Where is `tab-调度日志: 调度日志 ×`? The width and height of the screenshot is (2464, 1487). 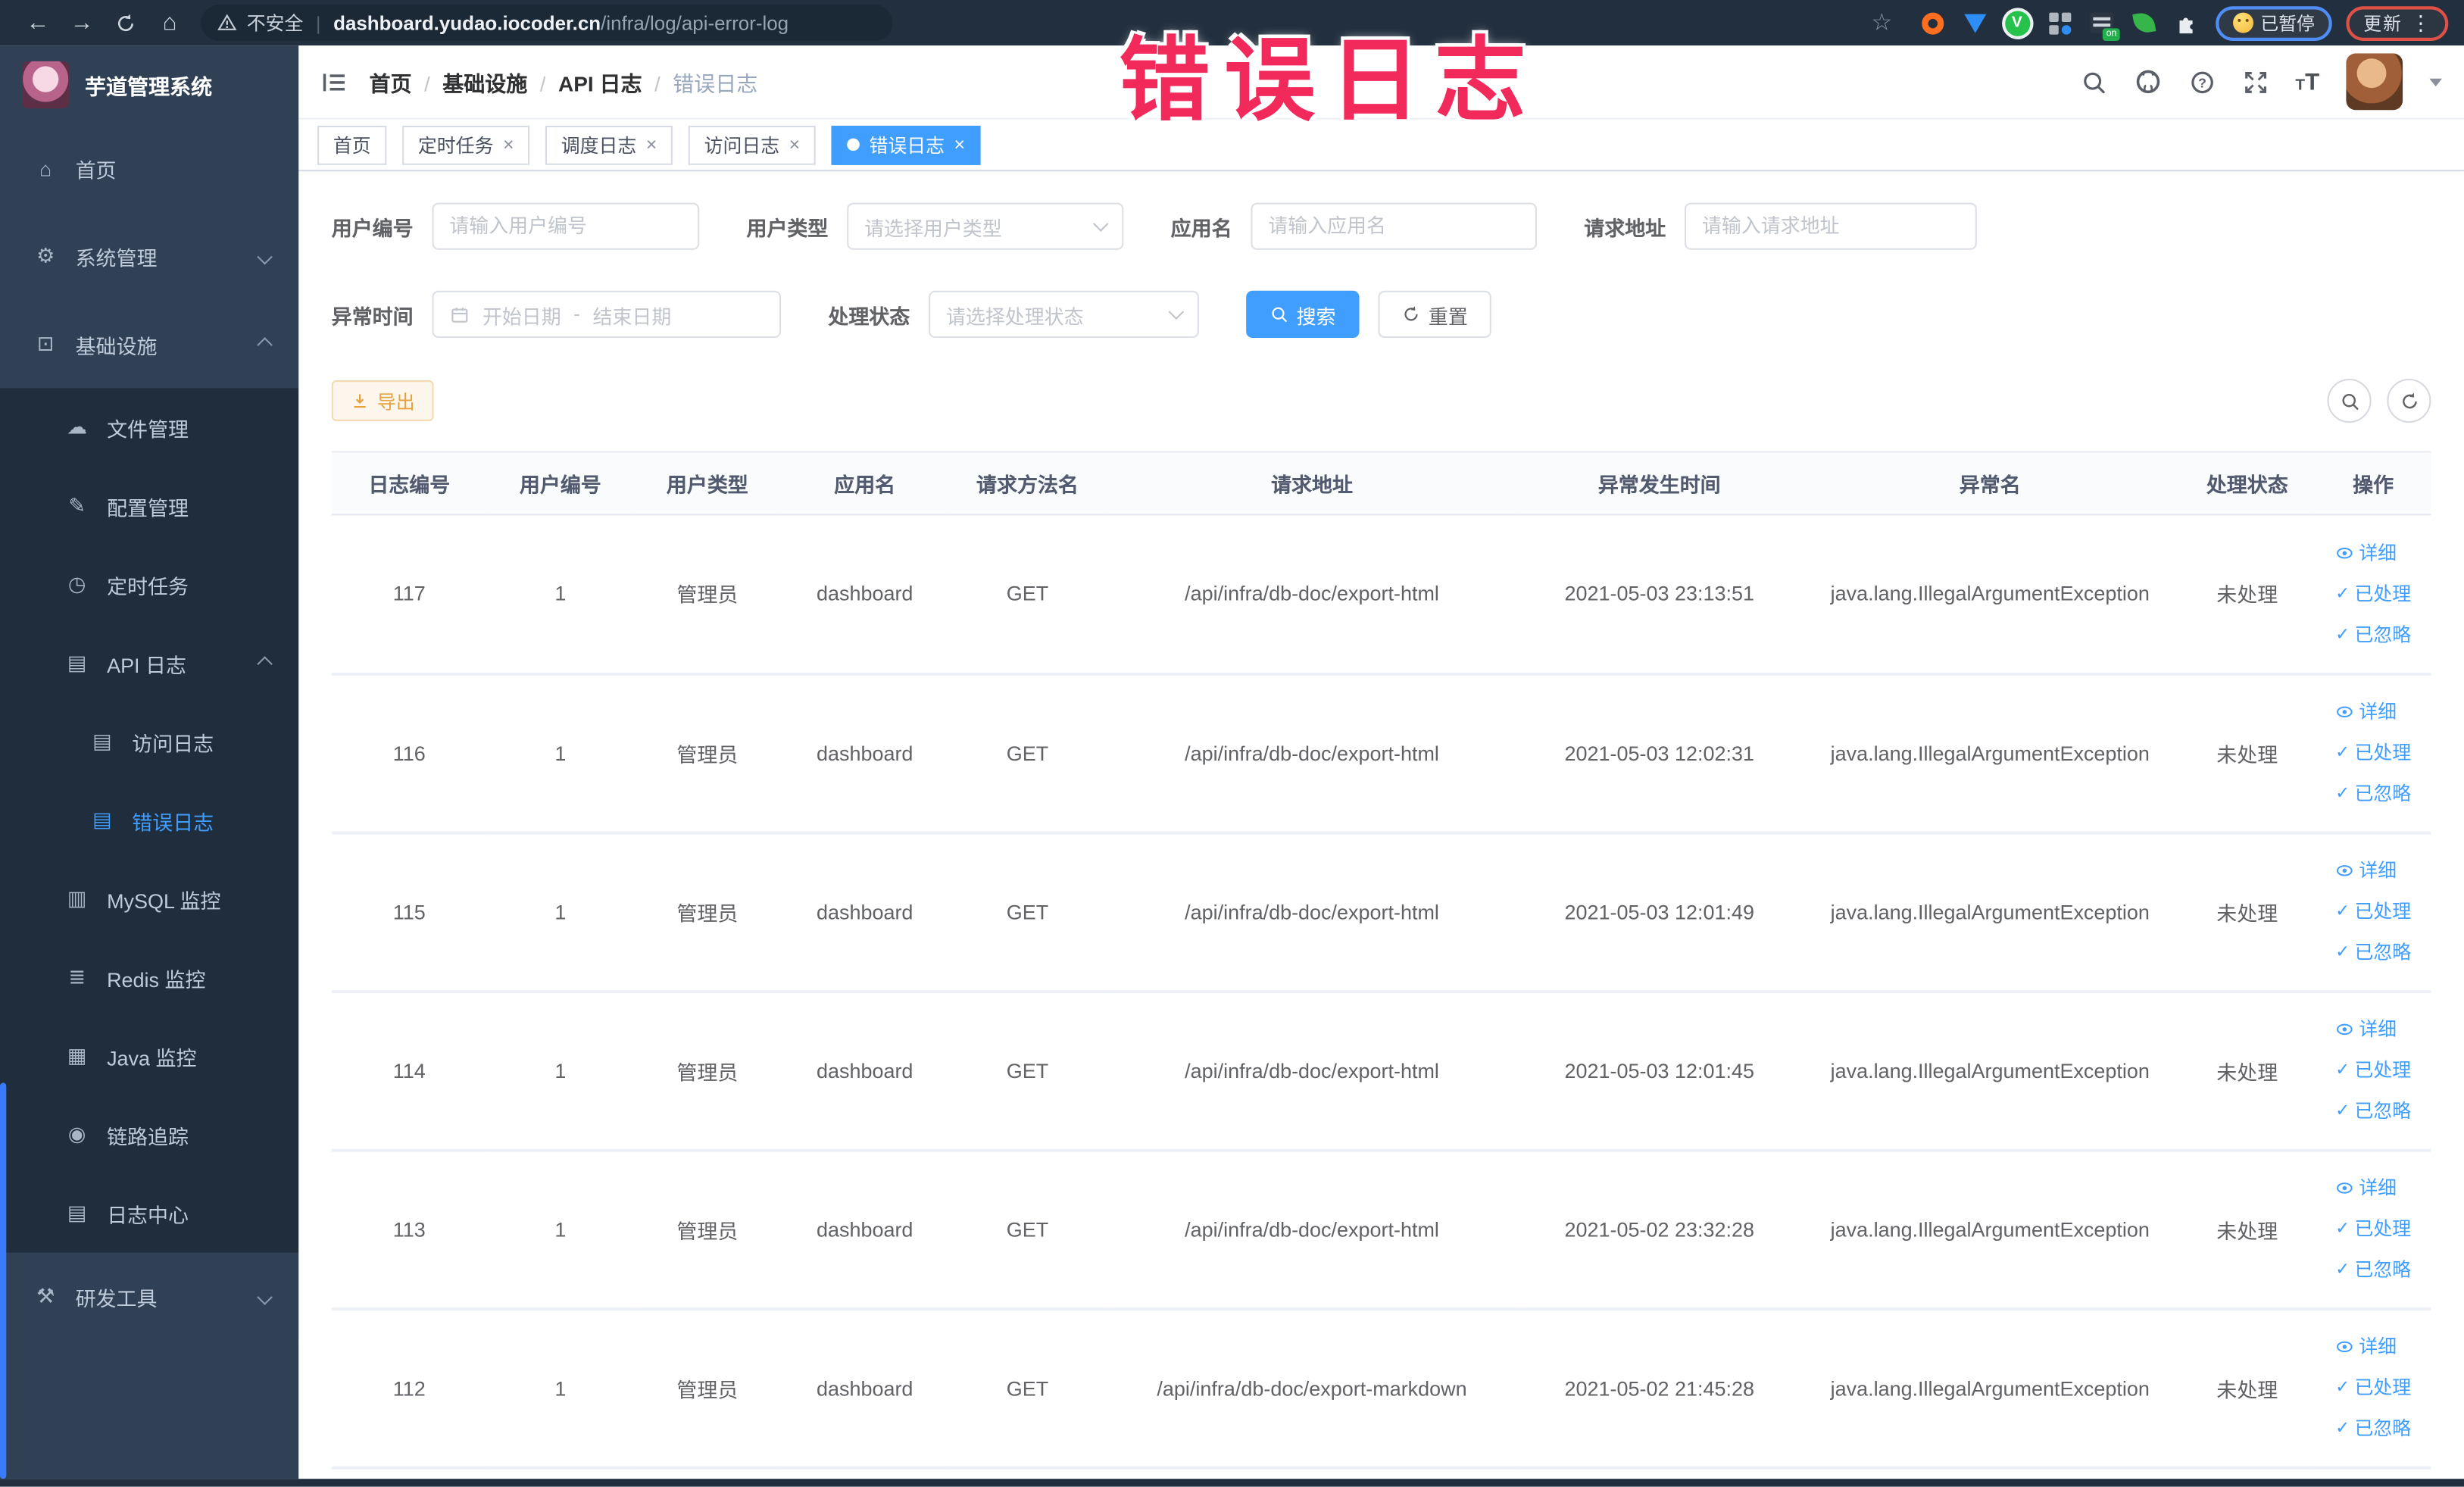 tab-调度日志: 调度日志 × is located at coordinates (609, 144).